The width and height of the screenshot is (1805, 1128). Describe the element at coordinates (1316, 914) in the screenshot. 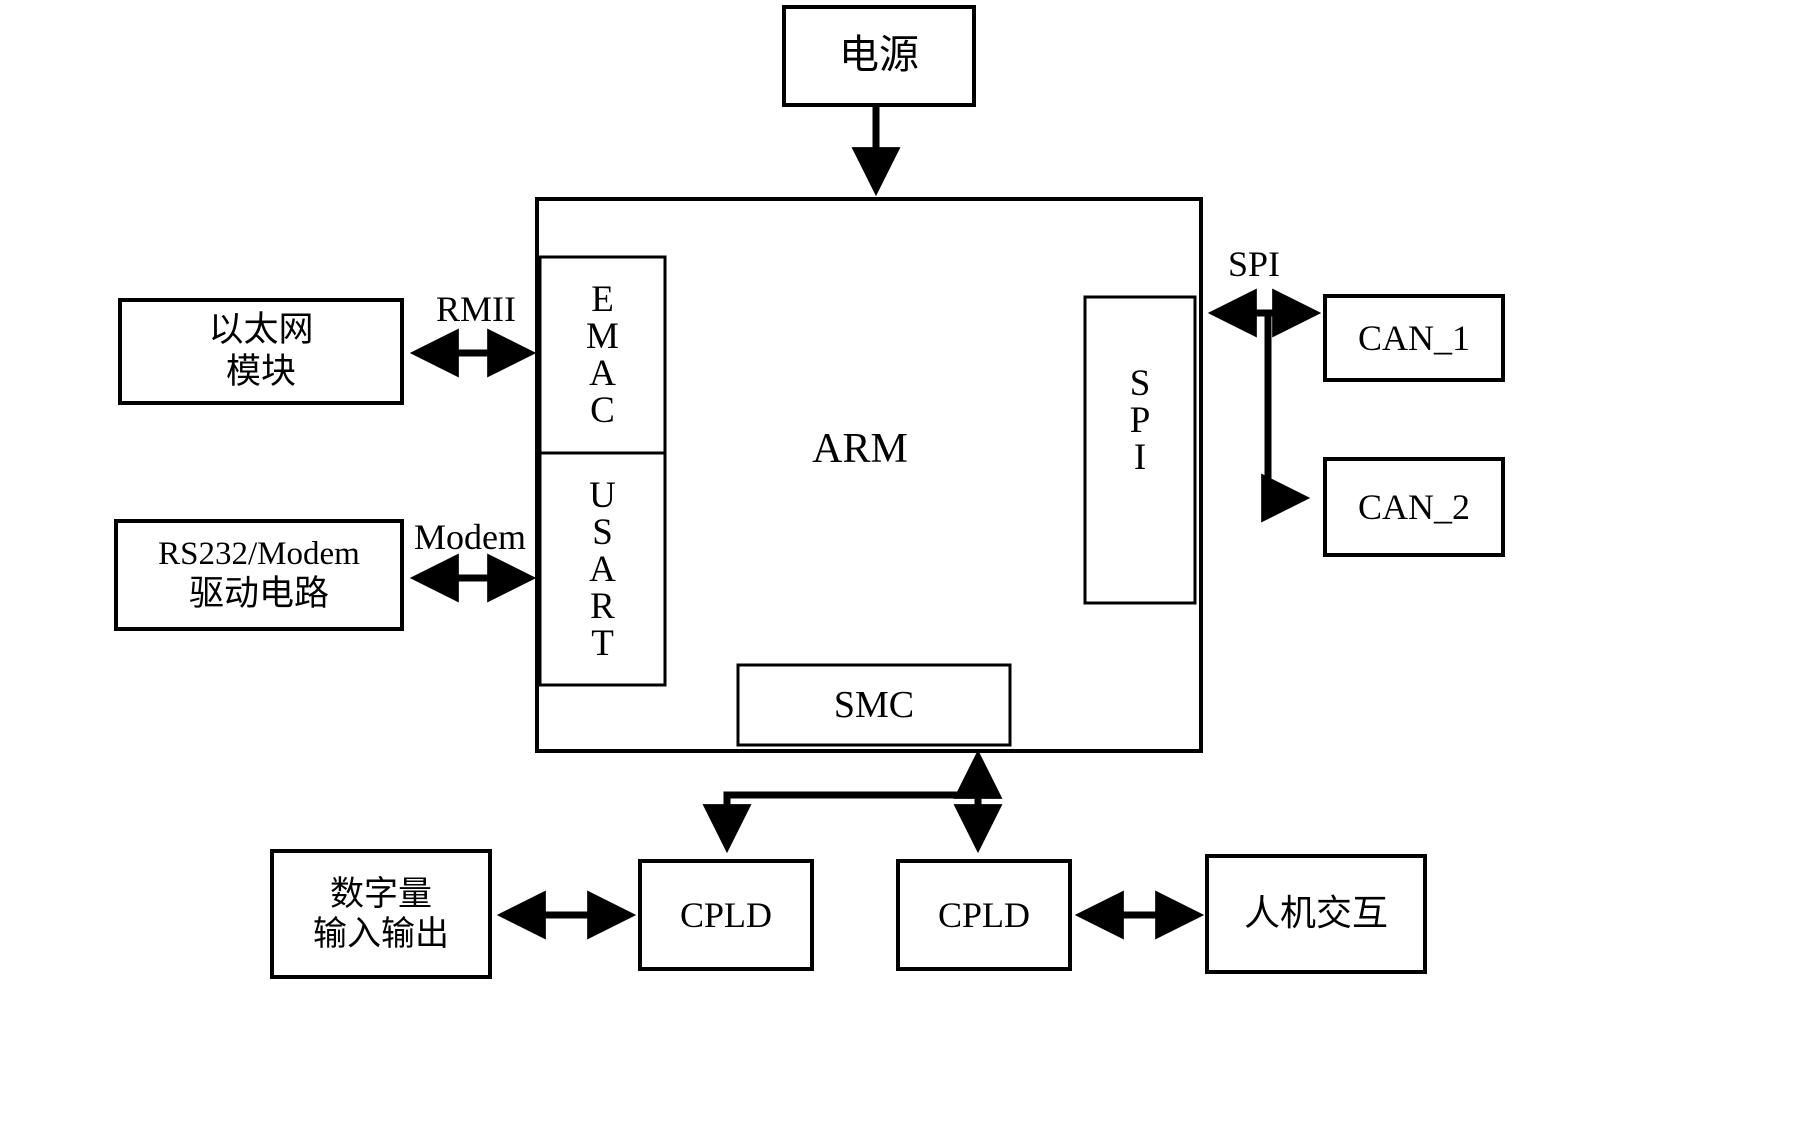

I see `block-hmi` at that location.